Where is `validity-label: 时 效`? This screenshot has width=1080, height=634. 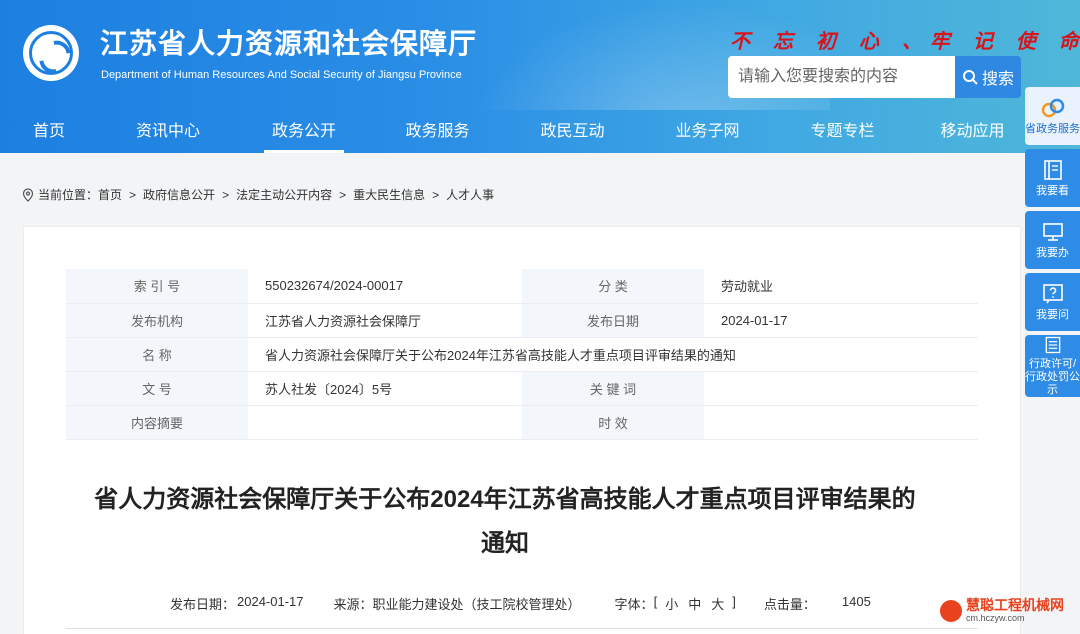 validity-label: 时 效 is located at coordinates (613, 422).